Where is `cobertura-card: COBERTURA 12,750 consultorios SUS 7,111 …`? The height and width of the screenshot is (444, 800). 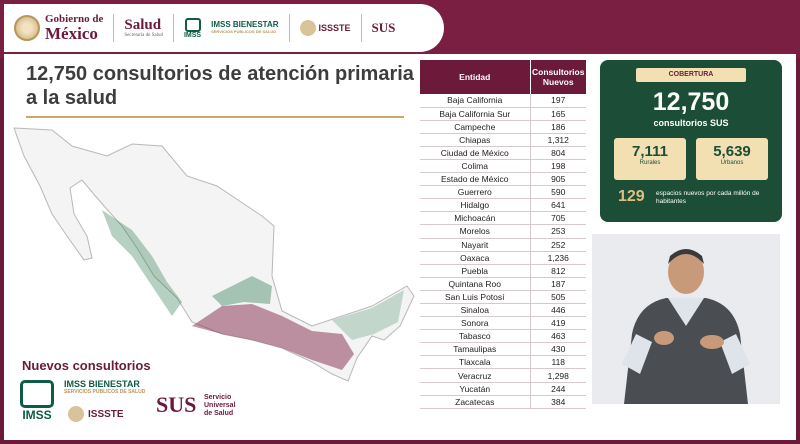
cobertura-card: COBERTURA 12,750 consultorios SUS 7,111 … is located at coordinates (691, 141).